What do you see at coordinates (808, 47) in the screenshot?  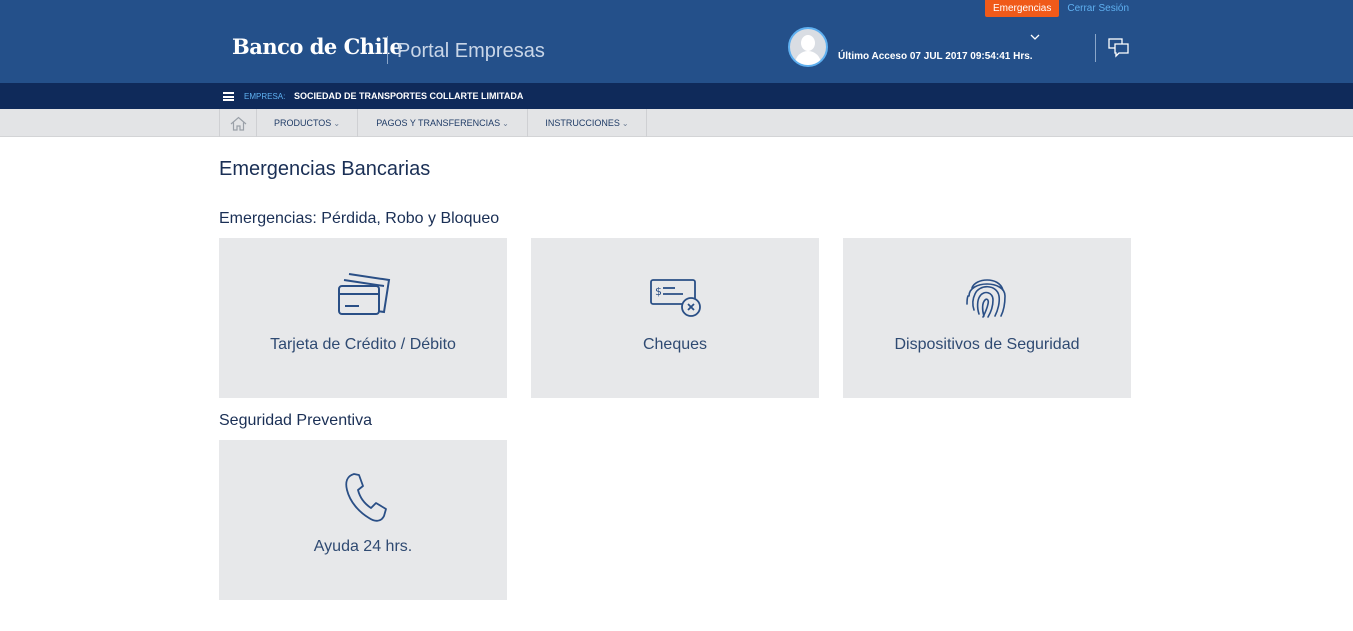 I see `avatar` at bounding box center [808, 47].